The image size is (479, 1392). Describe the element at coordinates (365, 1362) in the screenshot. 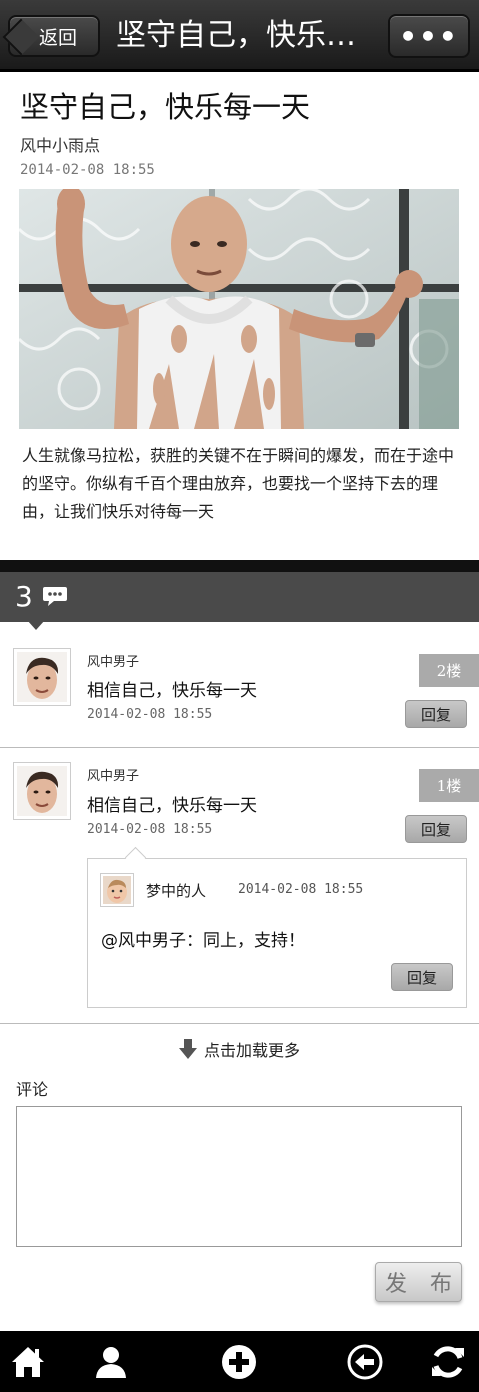

I see `back-arrow-icon` at that location.